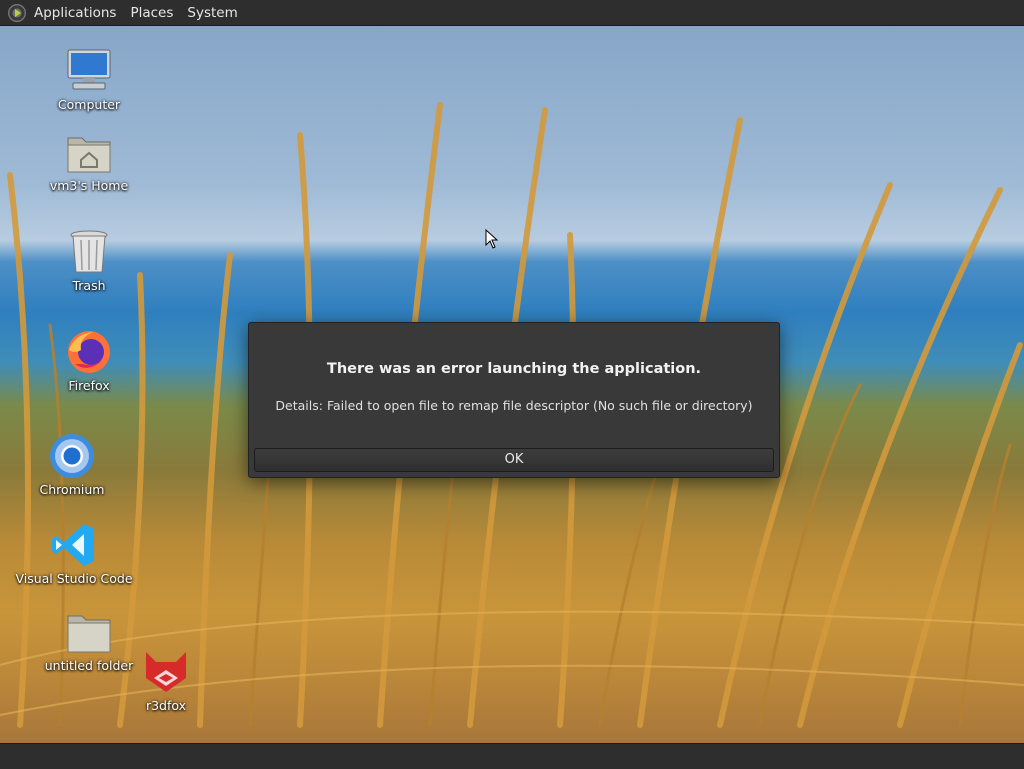  I want to click on ok-button: OK, so click(514, 460).